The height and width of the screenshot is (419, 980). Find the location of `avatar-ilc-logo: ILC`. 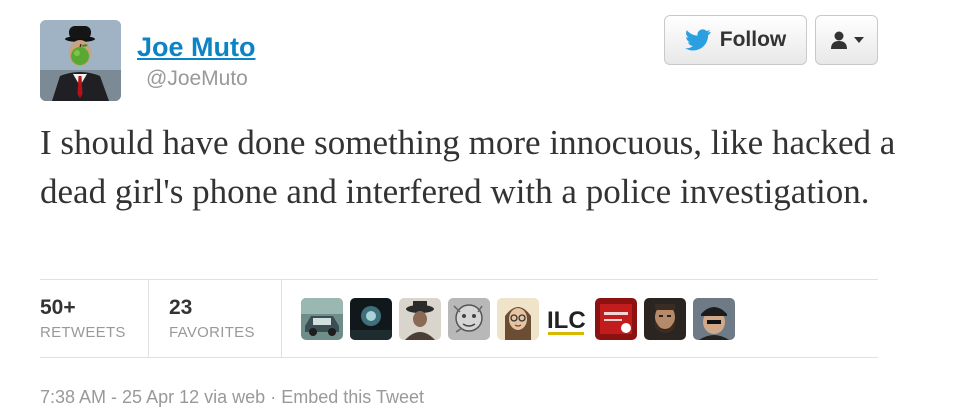

avatar-ilc-logo: ILC is located at coordinates (567, 319).